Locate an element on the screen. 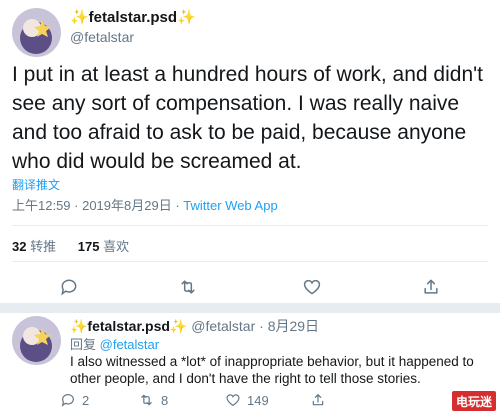 The height and width of the screenshot is (415, 500). reply-reply-action: 2 is located at coordinates (74, 400).